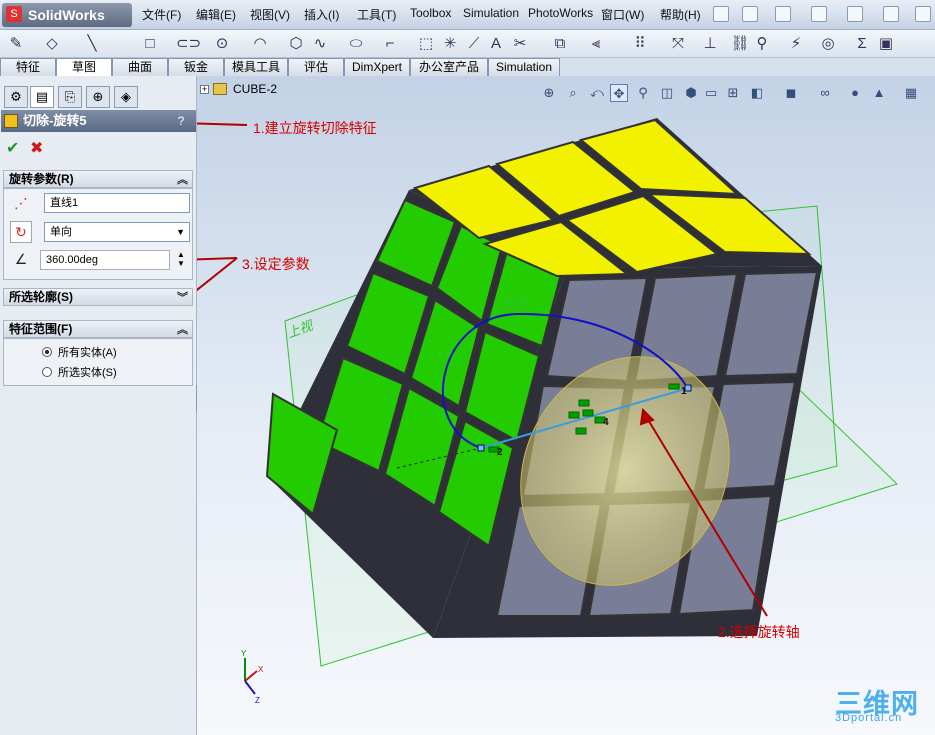  Describe the element at coordinates (643, 93) in the screenshot. I see `pan-icon: ⚲` at that location.